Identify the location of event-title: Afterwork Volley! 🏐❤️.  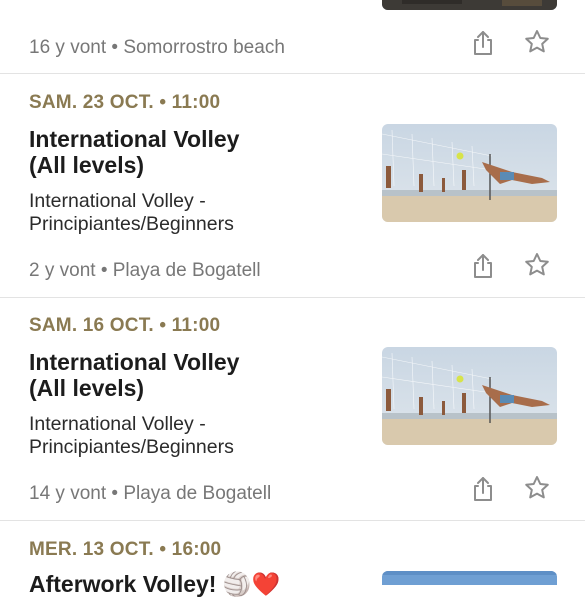
(201, 584).